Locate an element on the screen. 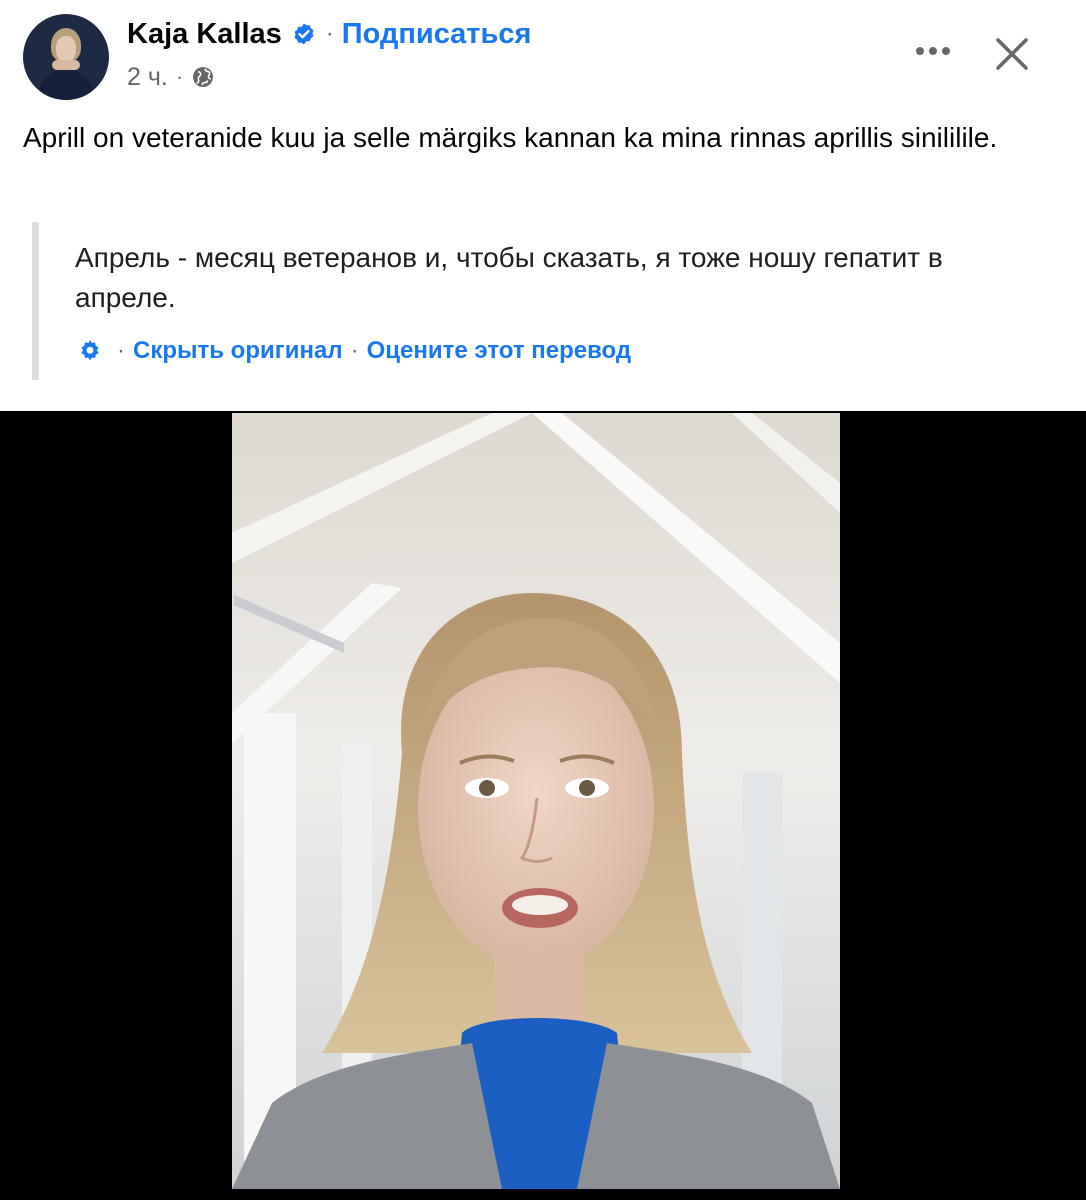  close-icon is located at coordinates (1012, 54).